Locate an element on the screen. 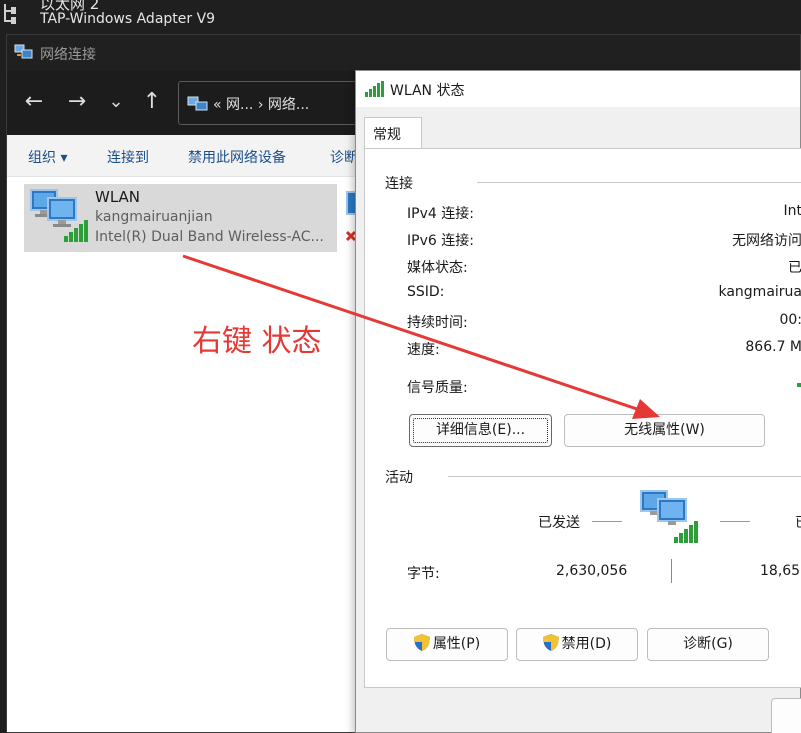  sent-line is located at coordinates (607, 521).